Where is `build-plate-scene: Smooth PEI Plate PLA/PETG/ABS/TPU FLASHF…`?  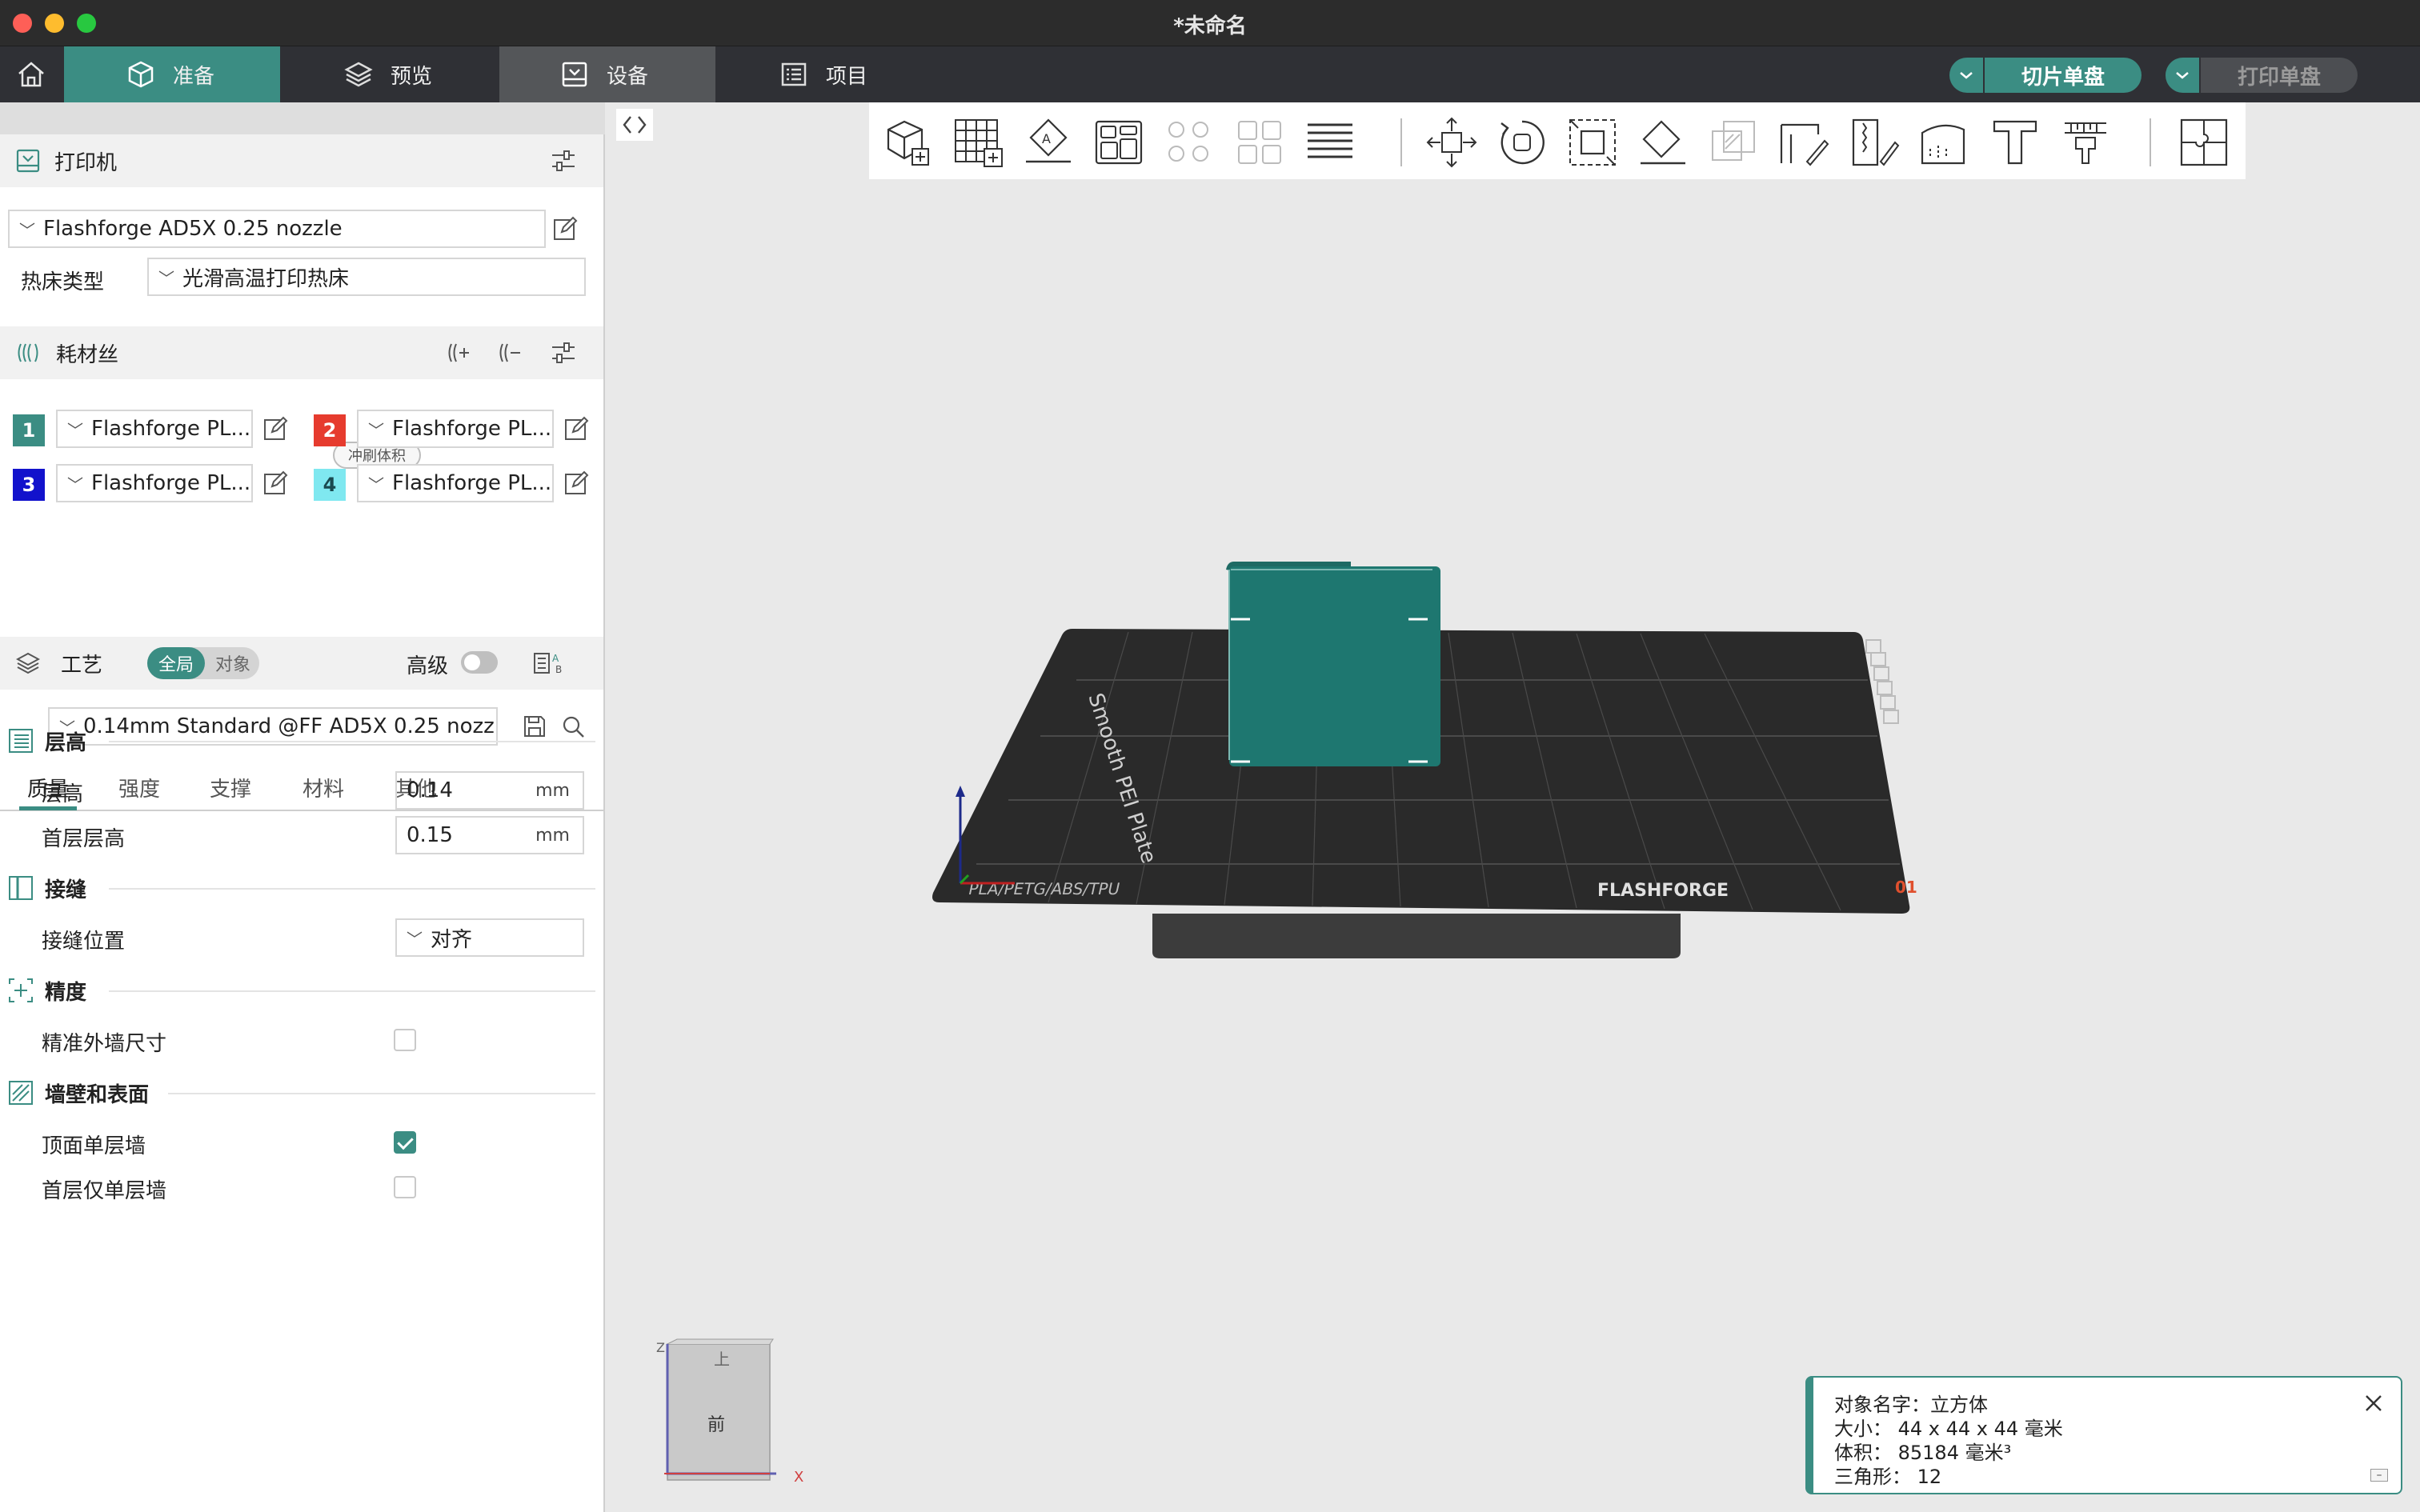
build-plate-scene: Smooth PEI Plate PLA/PETG/ABS/TPU FLASHF… is located at coordinates (1432, 768).